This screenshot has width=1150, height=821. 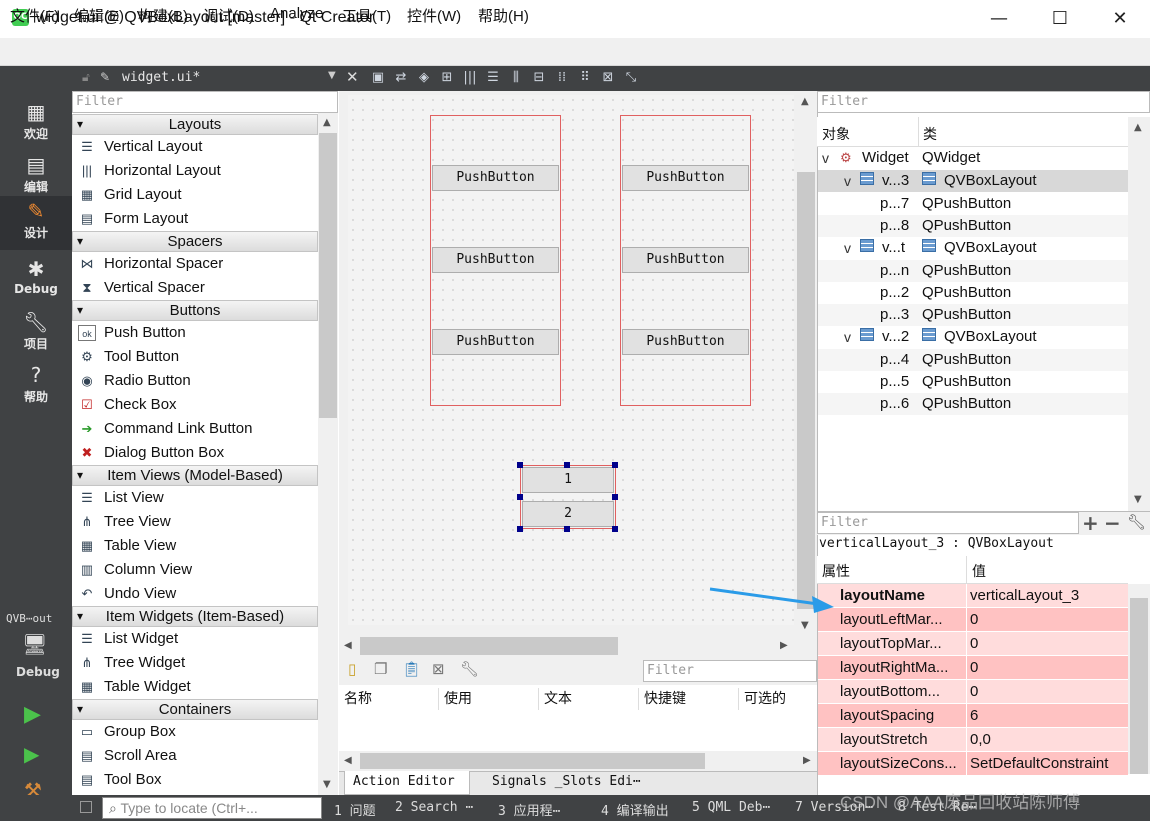 I want to click on layout-horizontal-icon: |||, so click(x=470, y=78).